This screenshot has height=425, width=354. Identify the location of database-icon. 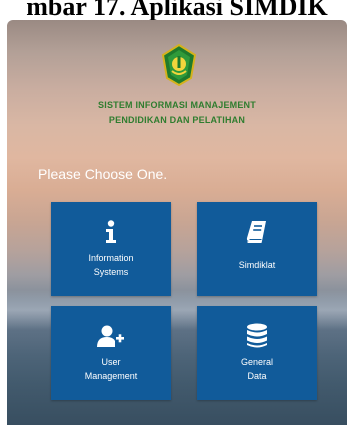
(257, 335).